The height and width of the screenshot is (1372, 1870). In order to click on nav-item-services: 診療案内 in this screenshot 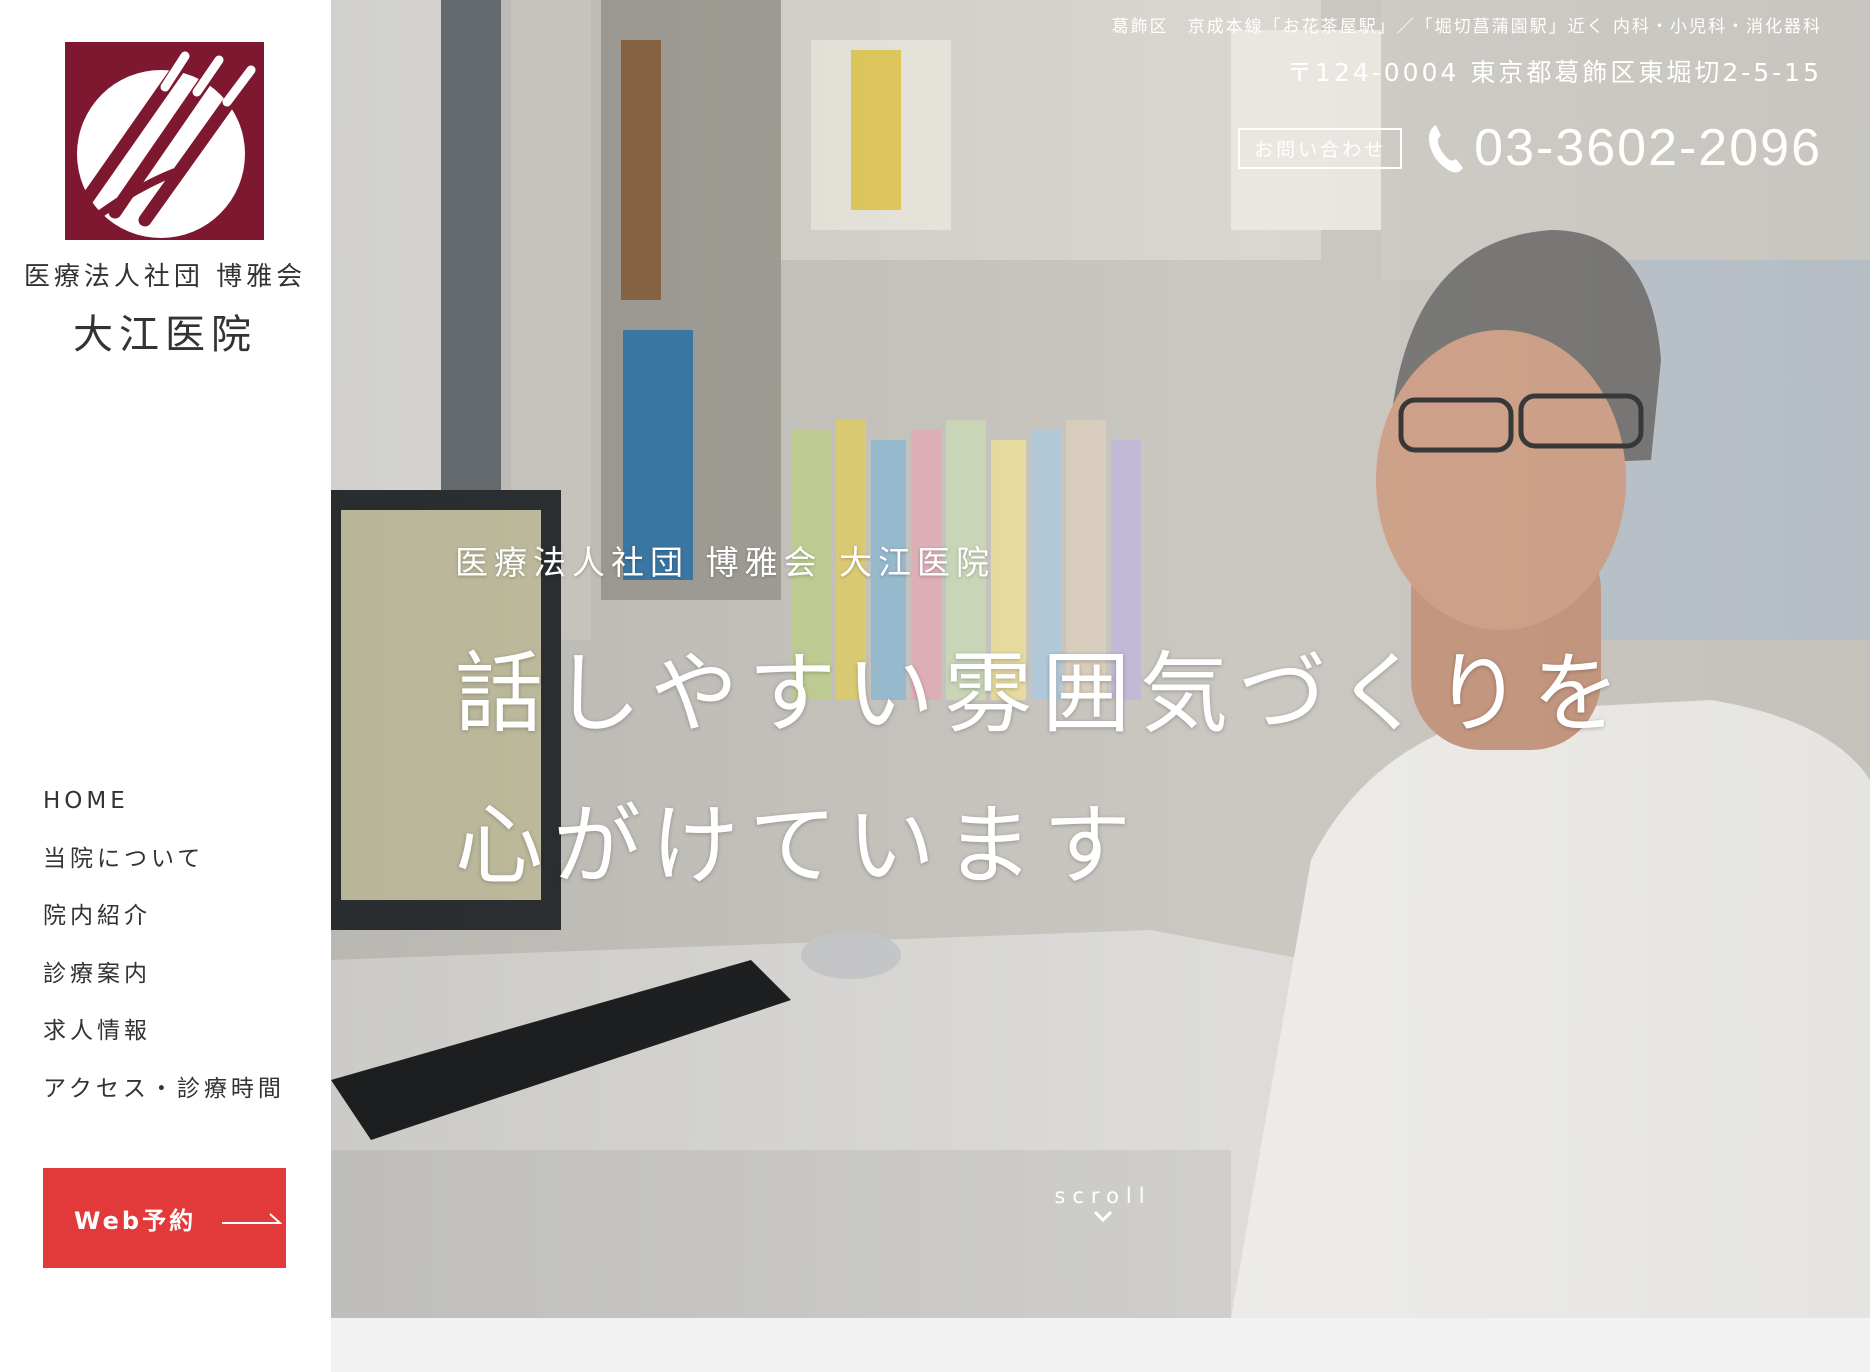, I will do `click(164, 988)`.